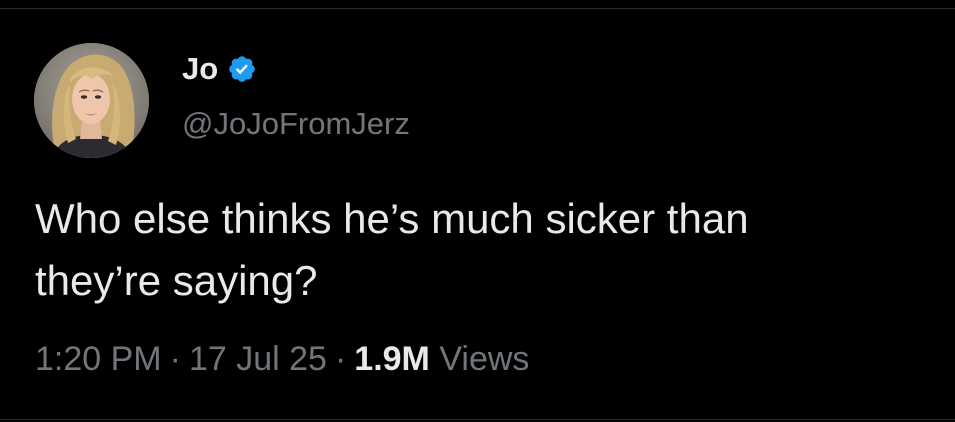 This screenshot has height=422, width=955. I want to click on tweet-meta: 1:20 PM · 17 Jul 25 · 1.9M Views, so click(282, 359).